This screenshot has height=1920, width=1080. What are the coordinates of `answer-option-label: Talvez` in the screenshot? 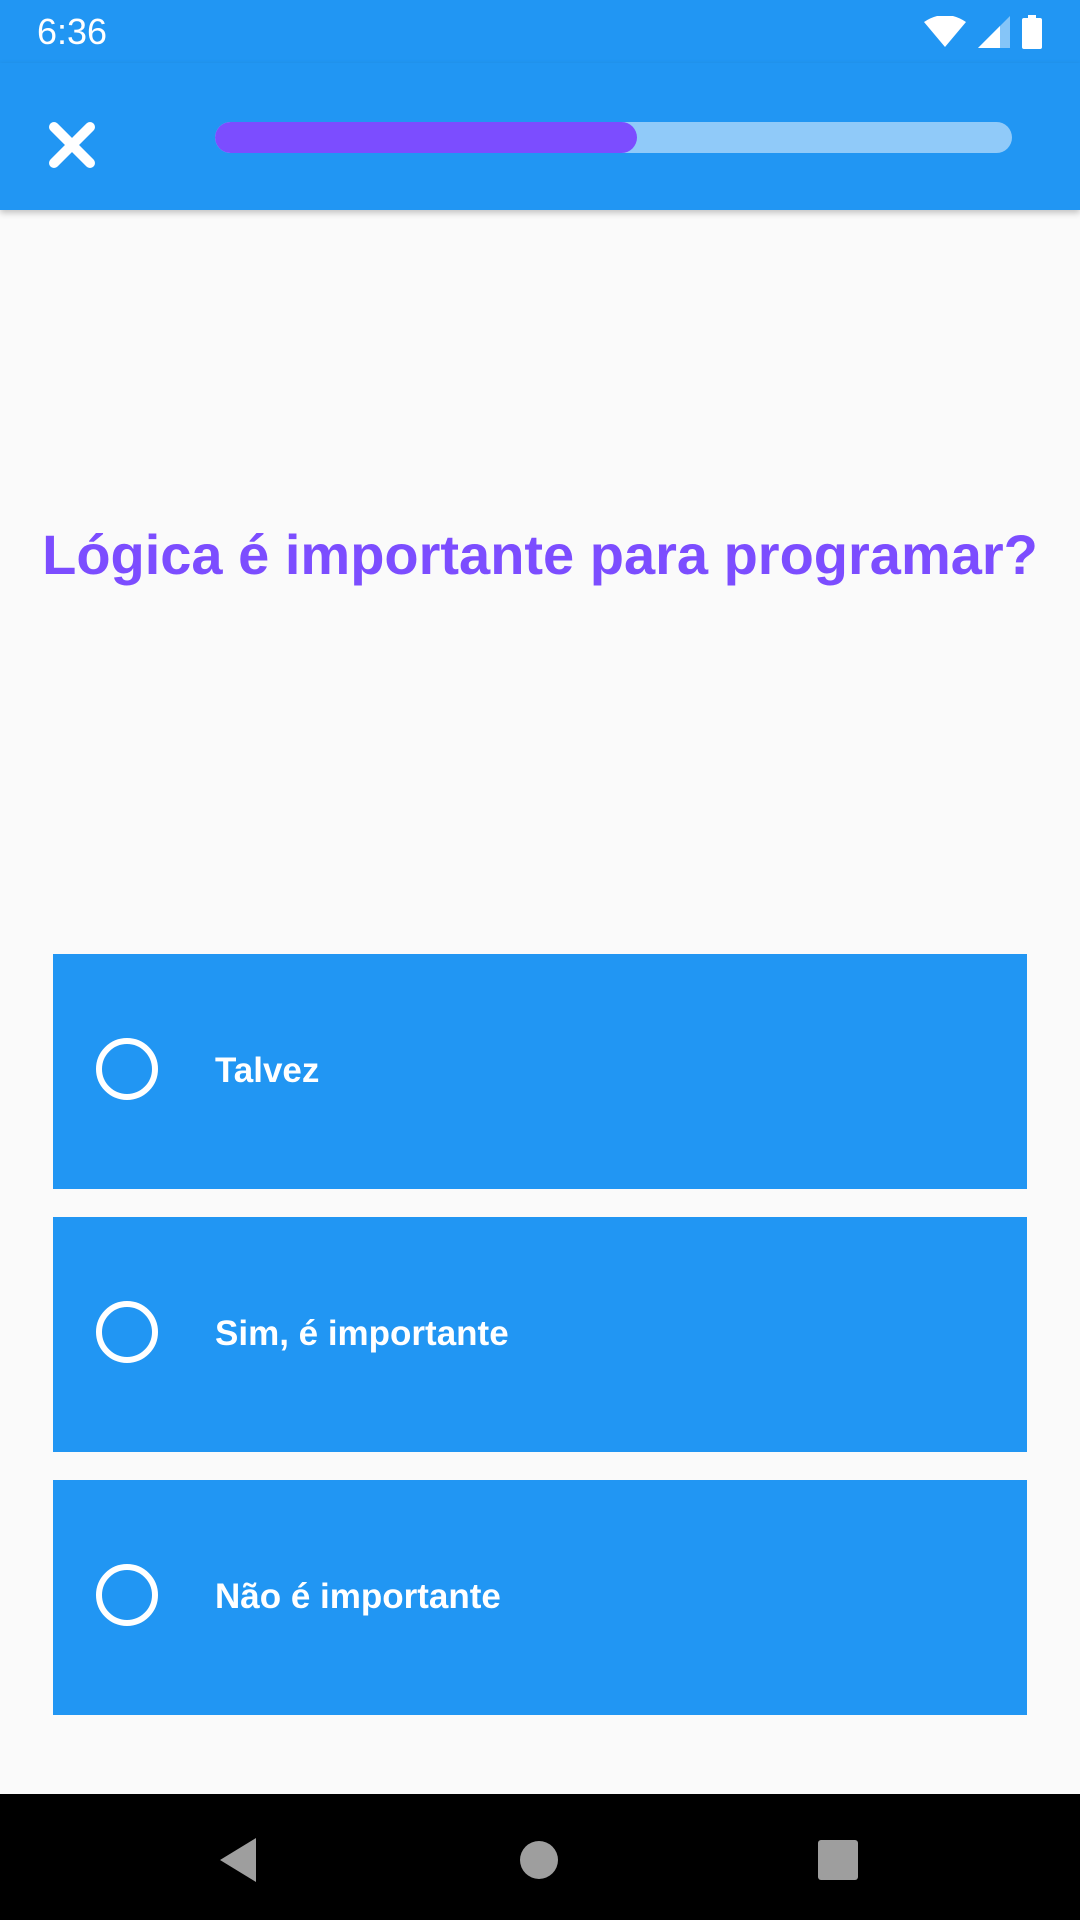 It's located at (267, 1070).